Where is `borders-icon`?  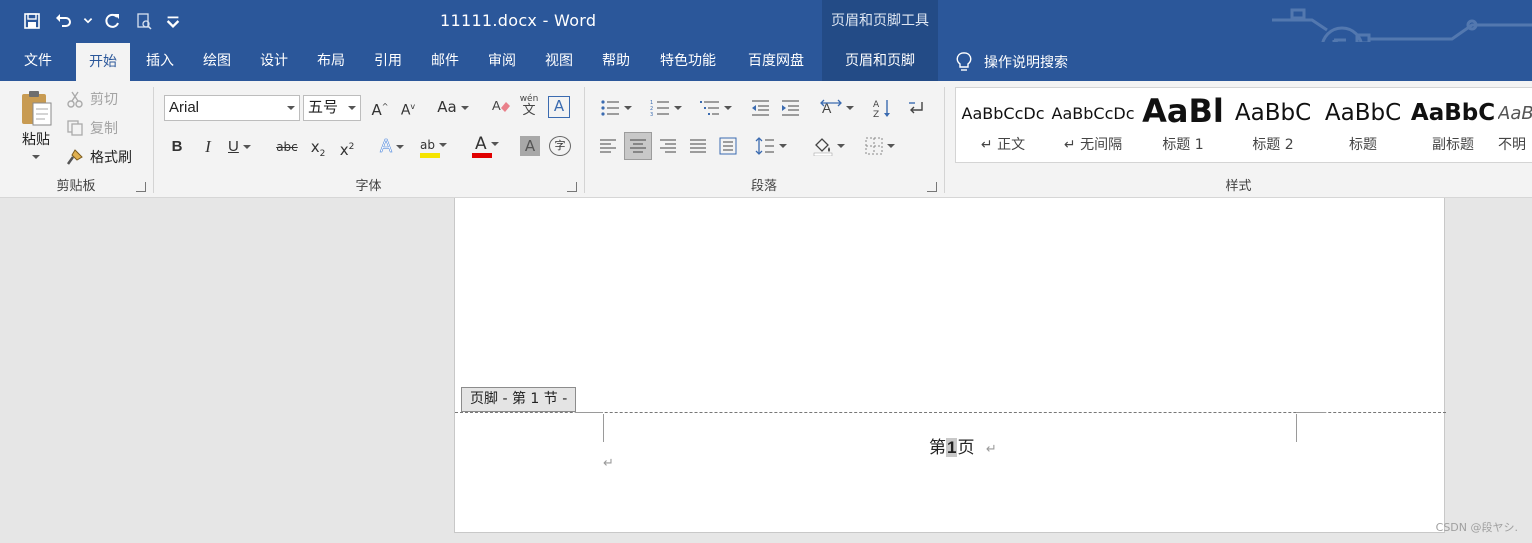 borders-icon is located at coordinates (874, 146).